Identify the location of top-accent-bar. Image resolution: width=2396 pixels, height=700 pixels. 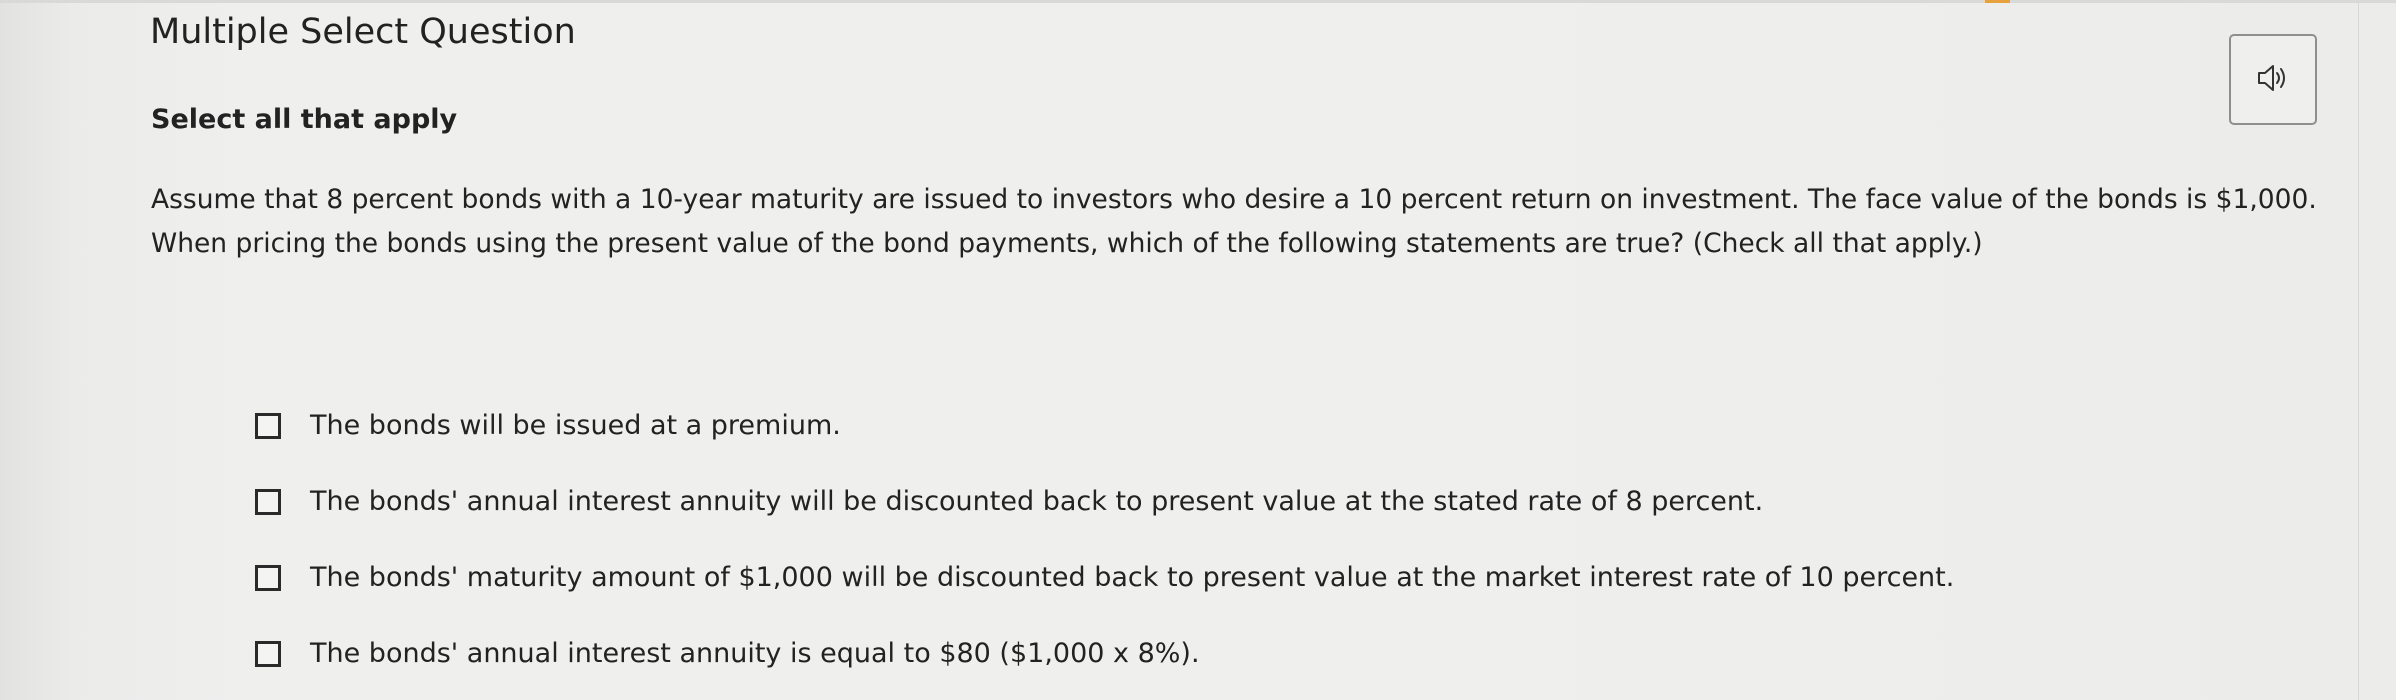
(1997, 1).